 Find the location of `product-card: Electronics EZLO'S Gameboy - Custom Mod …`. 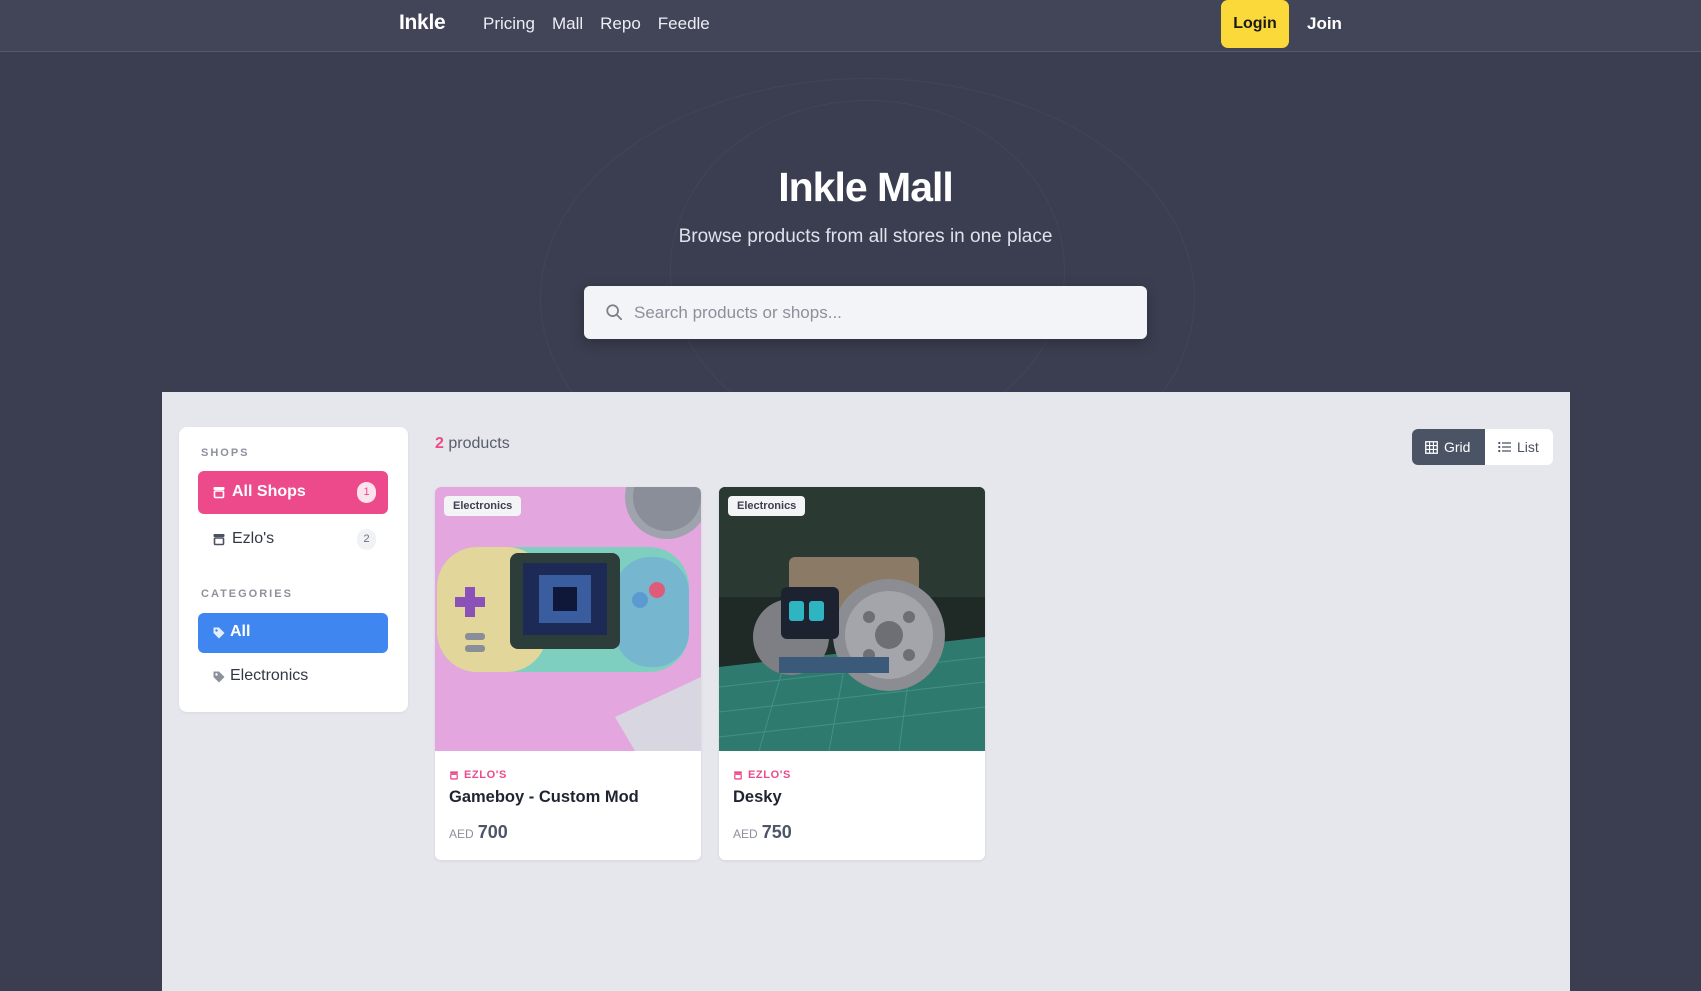

product-card: Electronics EZLO'S Gameboy - Custom Mod … is located at coordinates (568, 673).